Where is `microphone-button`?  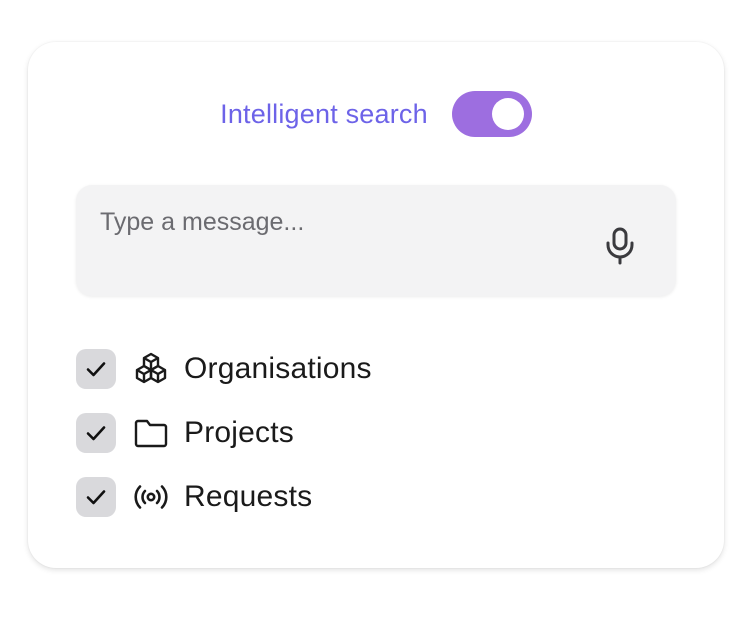
microphone-button is located at coordinates (620, 246).